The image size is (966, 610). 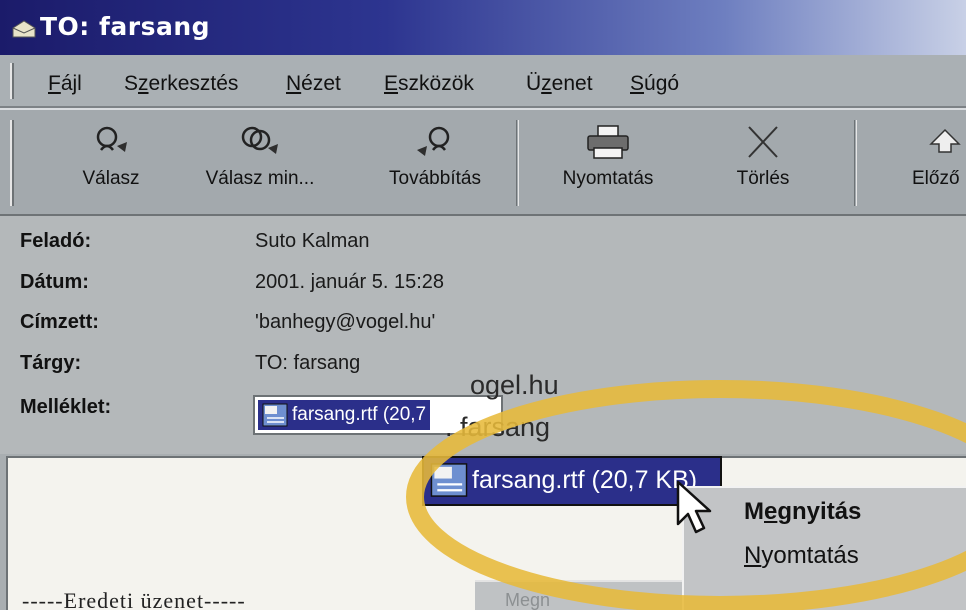 What do you see at coordinates (654, 84) in the screenshot?
I see `menu-help: Súgó` at bounding box center [654, 84].